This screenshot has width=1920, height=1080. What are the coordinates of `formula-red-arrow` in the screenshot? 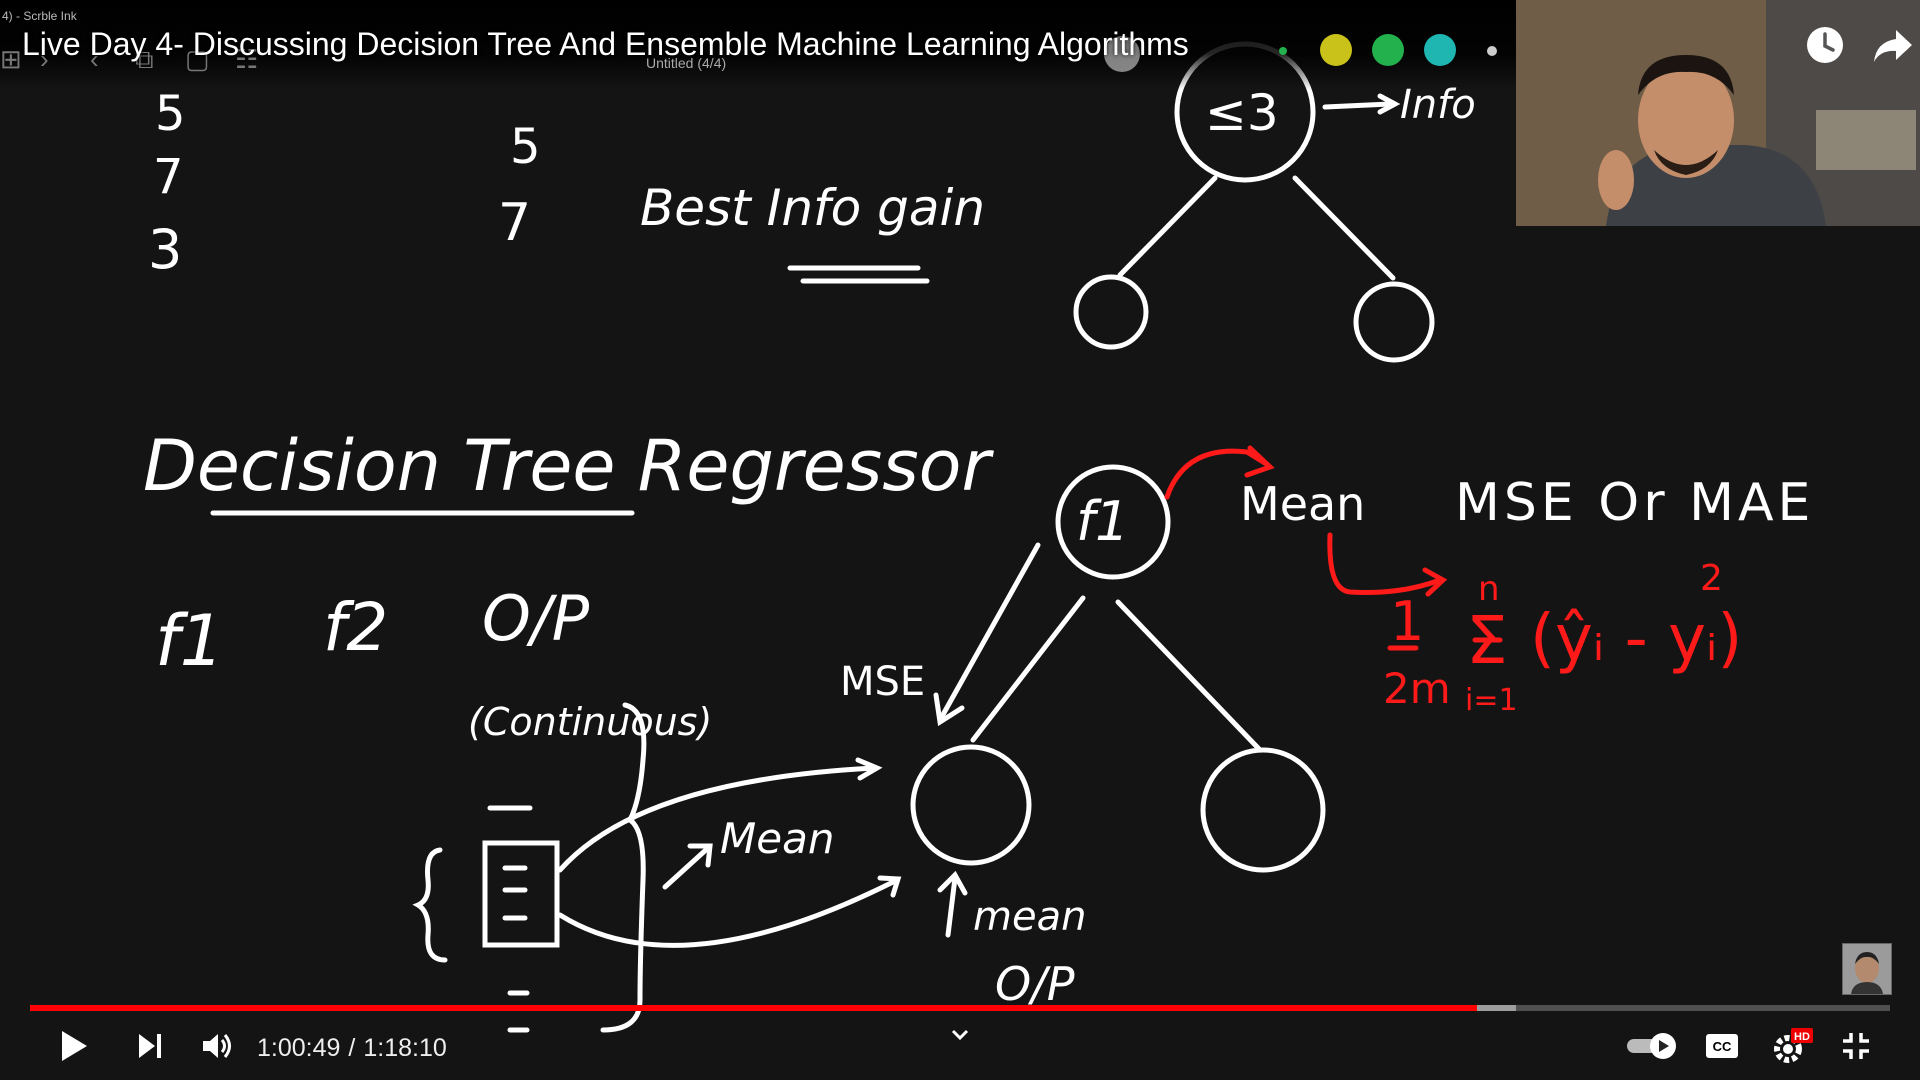 It's located at (1385, 563).